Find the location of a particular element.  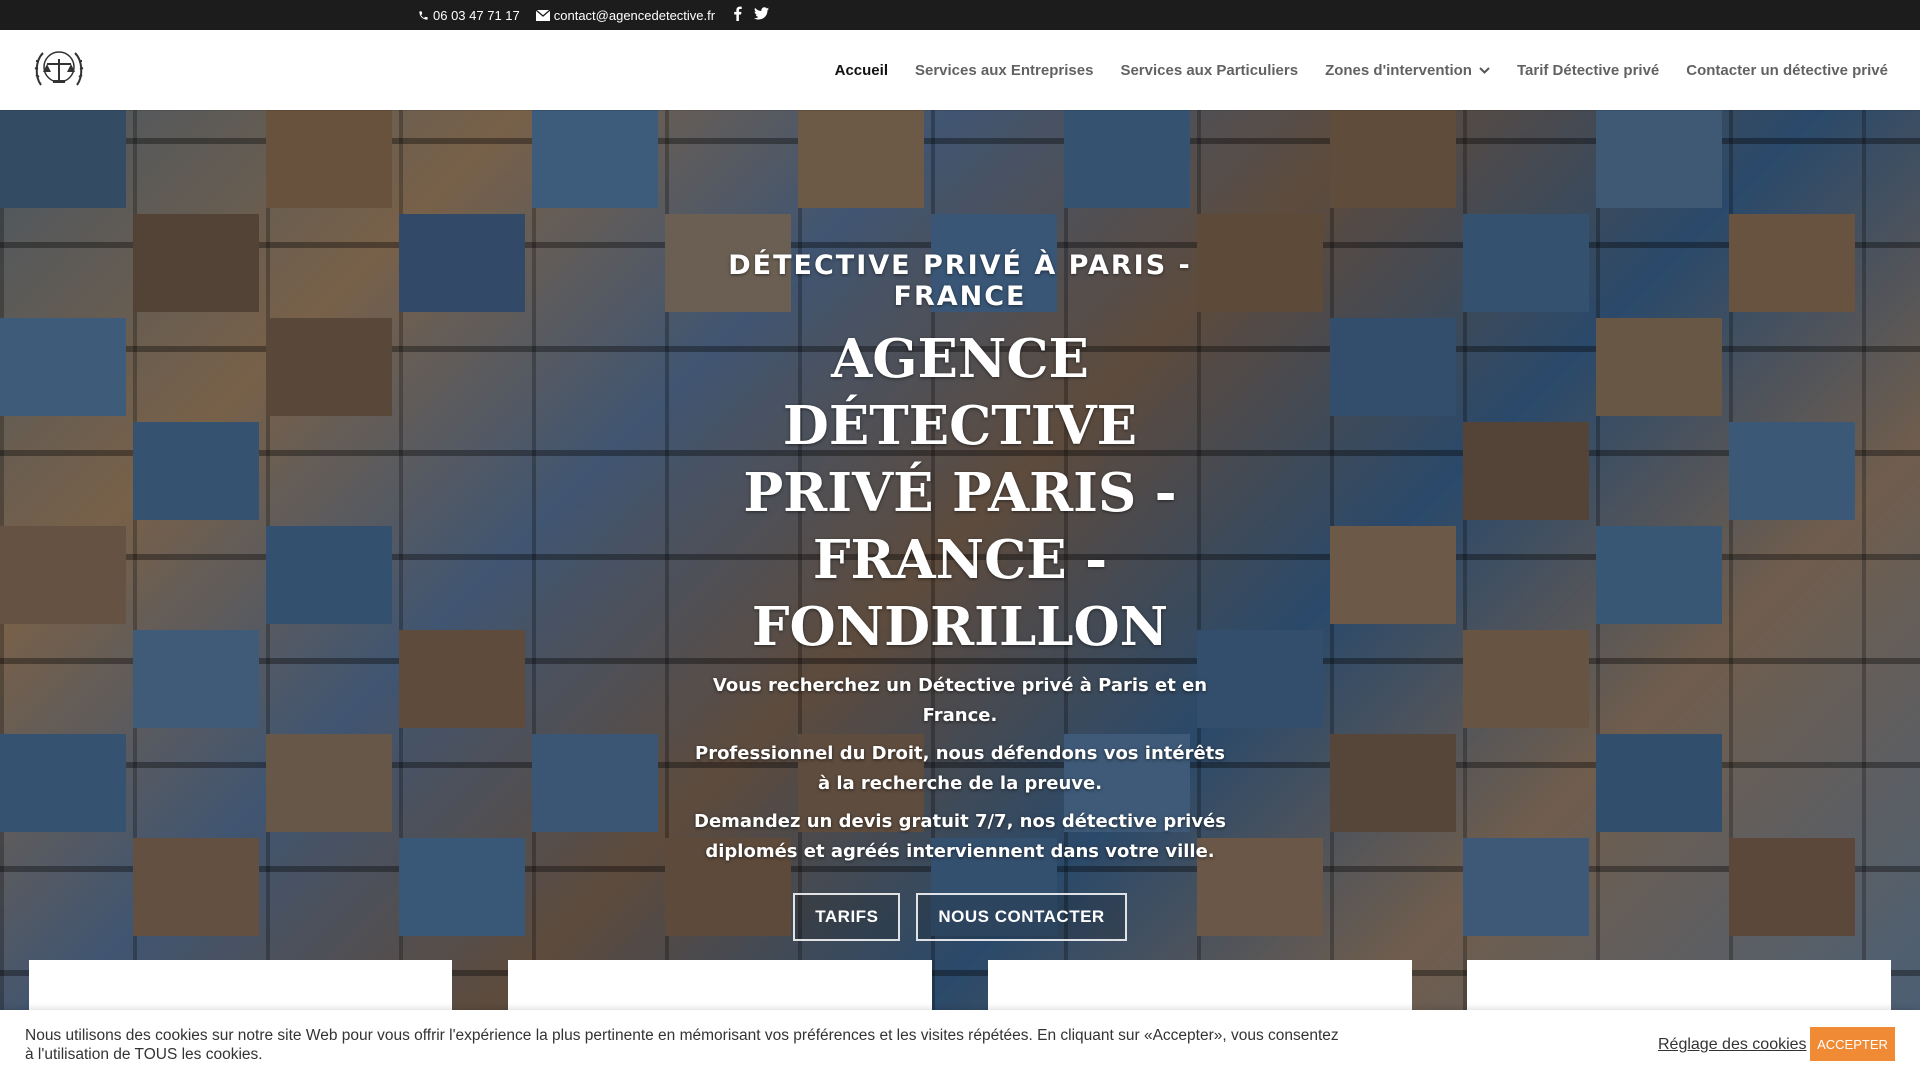

nav-item-contact: Contacter un détective privé is located at coordinates (1787, 70).